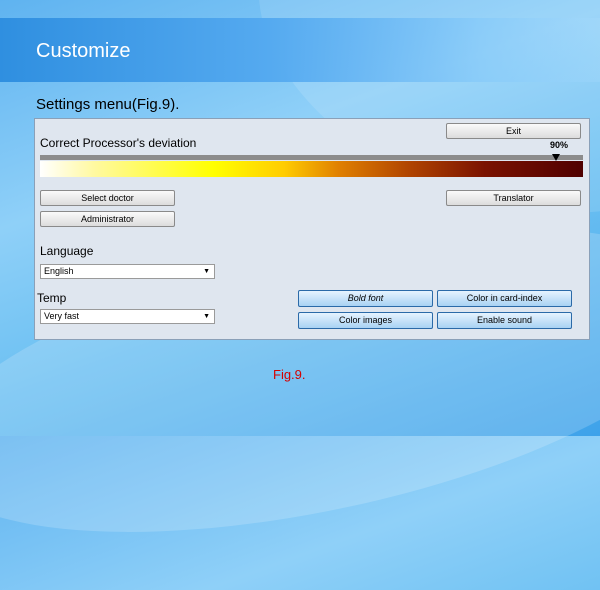 Image resolution: width=600 pixels, height=590 pixels. What do you see at coordinates (107, 219) in the screenshot?
I see `administrator-button: Administrator` at bounding box center [107, 219].